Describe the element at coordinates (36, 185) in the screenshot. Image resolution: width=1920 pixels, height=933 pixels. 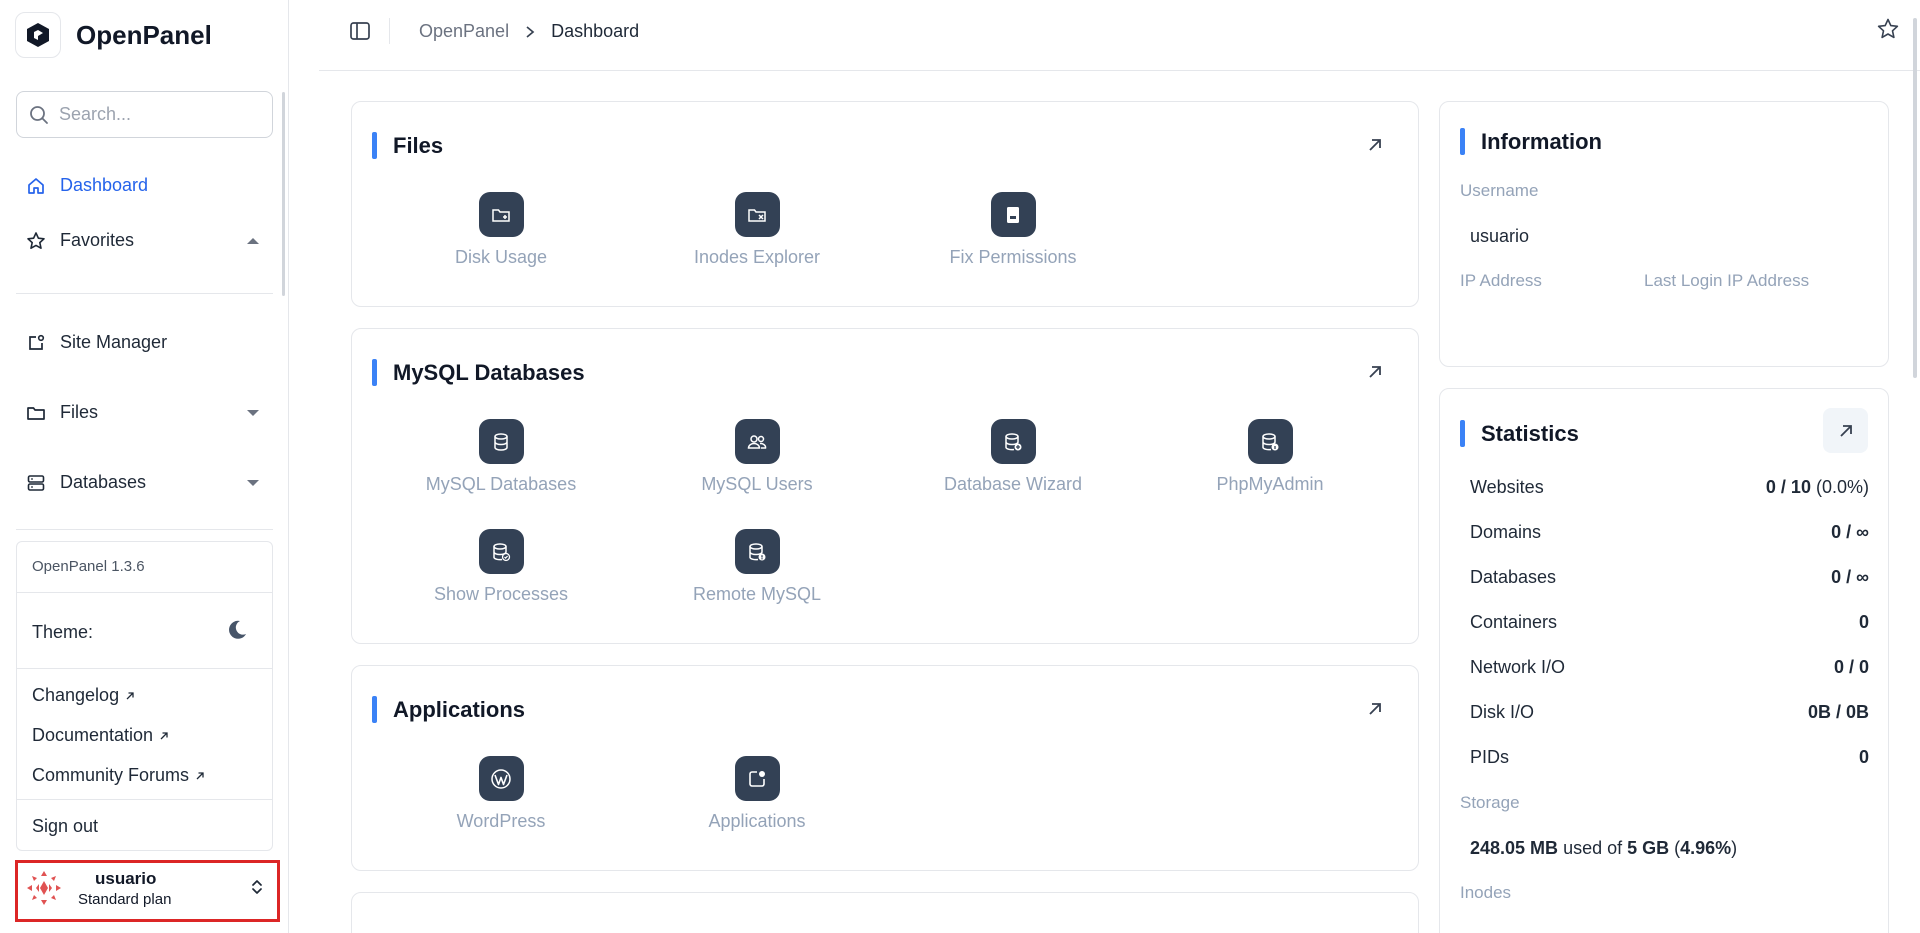
I see `home-icon` at that location.